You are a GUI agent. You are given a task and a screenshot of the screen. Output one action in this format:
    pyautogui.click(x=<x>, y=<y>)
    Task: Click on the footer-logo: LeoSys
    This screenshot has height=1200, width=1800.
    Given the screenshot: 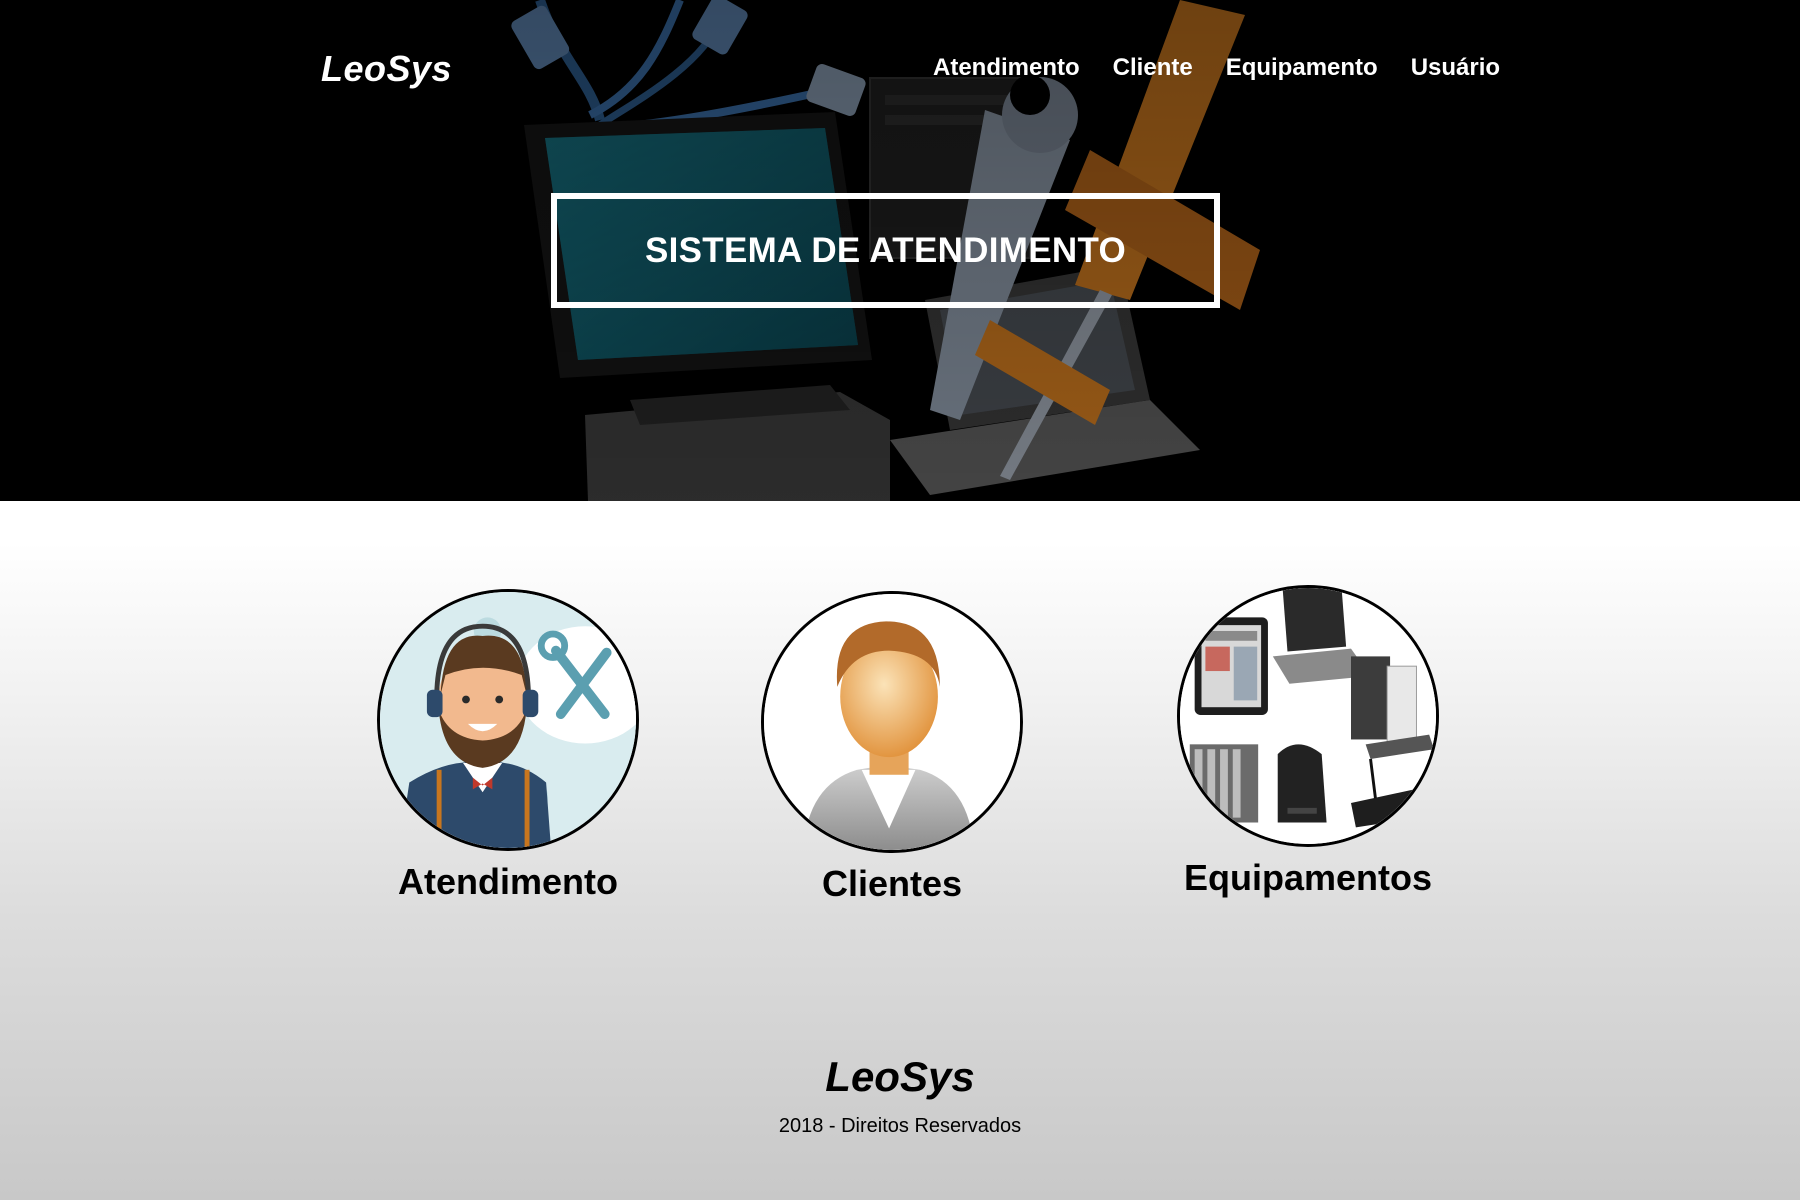 What is the action you would take?
    pyautogui.click(x=900, y=1076)
    